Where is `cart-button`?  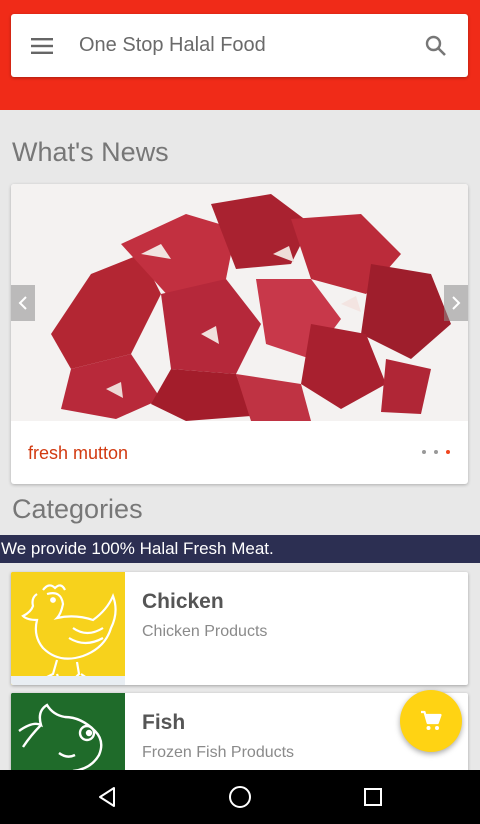 cart-button is located at coordinates (431, 721).